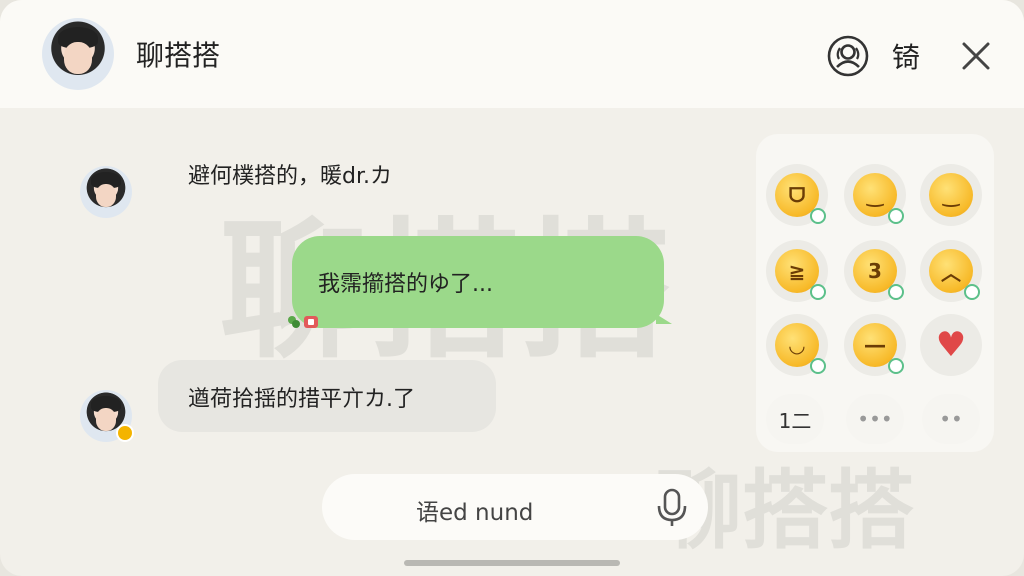  Describe the element at coordinates (672, 508) in the screenshot. I see `microphone-icon` at that location.